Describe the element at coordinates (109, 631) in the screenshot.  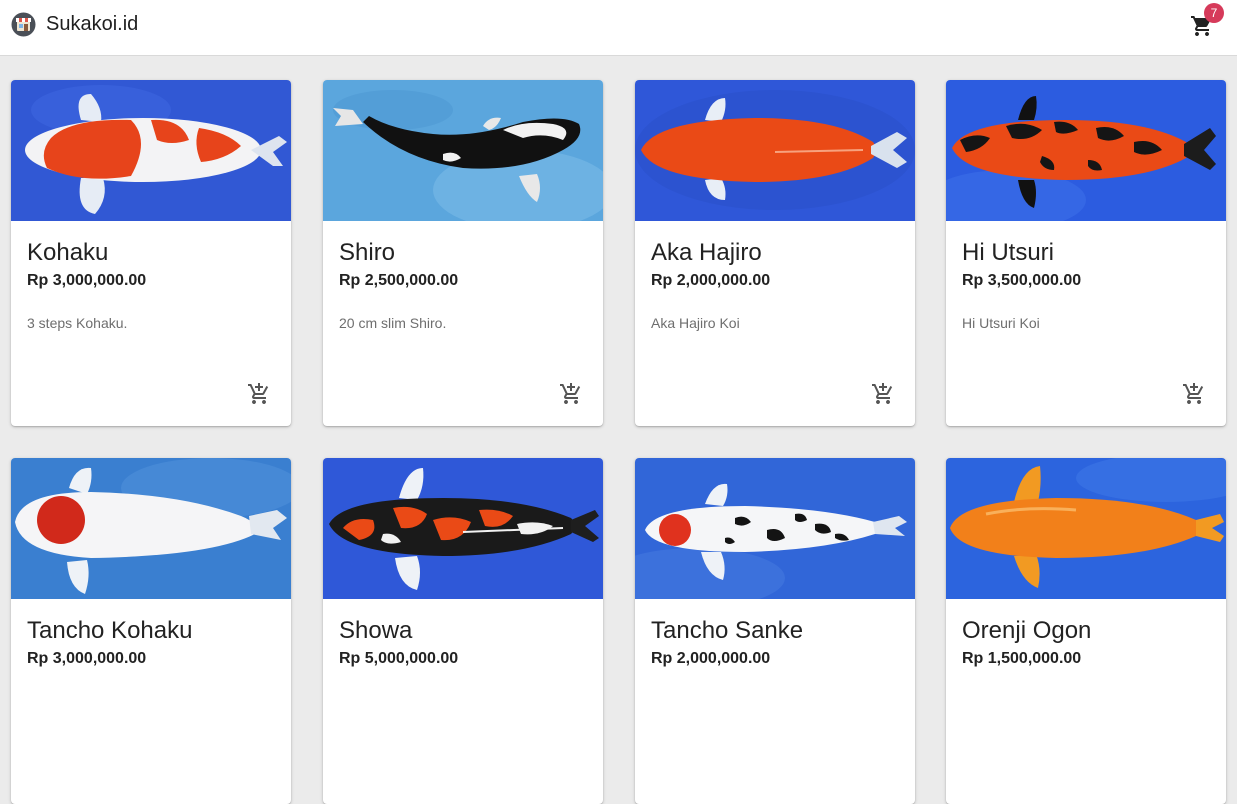
I see `product-name: Tancho Kohaku` at that location.